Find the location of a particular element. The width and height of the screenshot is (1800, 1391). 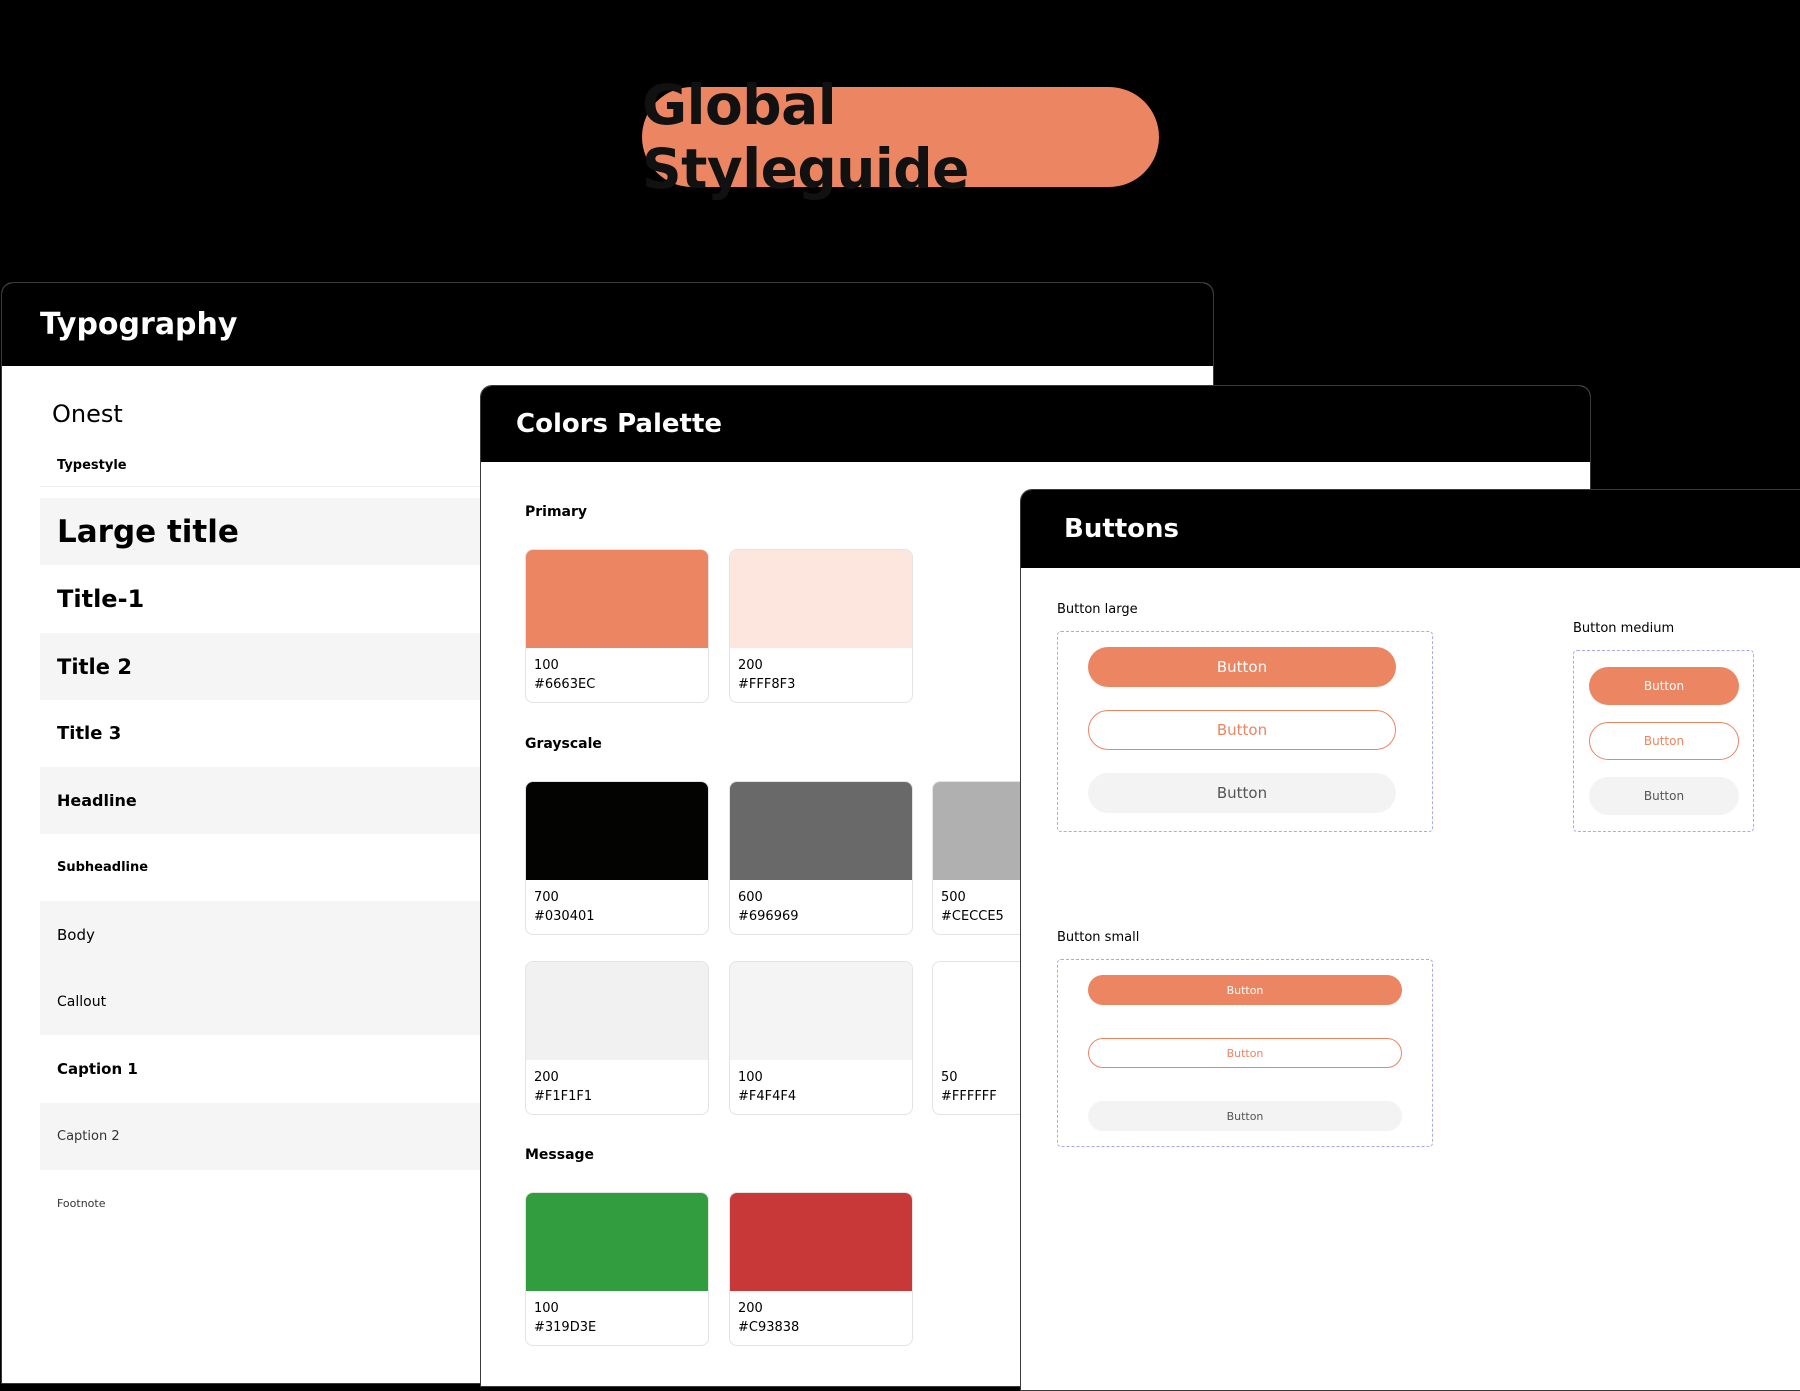

type-sample: Title-1 is located at coordinates (101, 598).